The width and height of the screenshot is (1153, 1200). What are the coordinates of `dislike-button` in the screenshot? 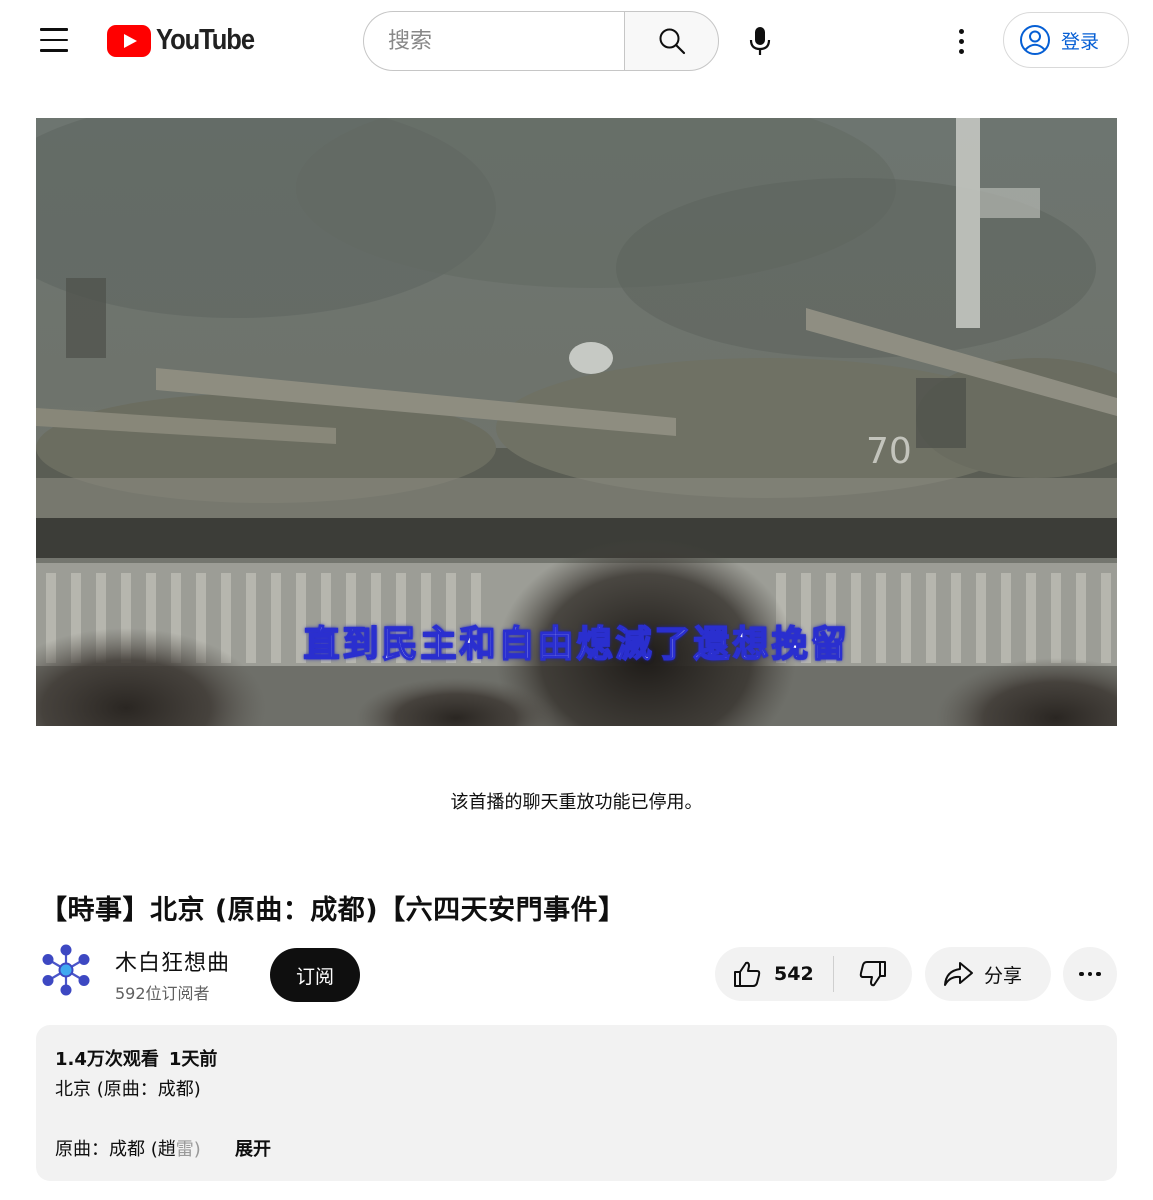 It's located at (873, 974).